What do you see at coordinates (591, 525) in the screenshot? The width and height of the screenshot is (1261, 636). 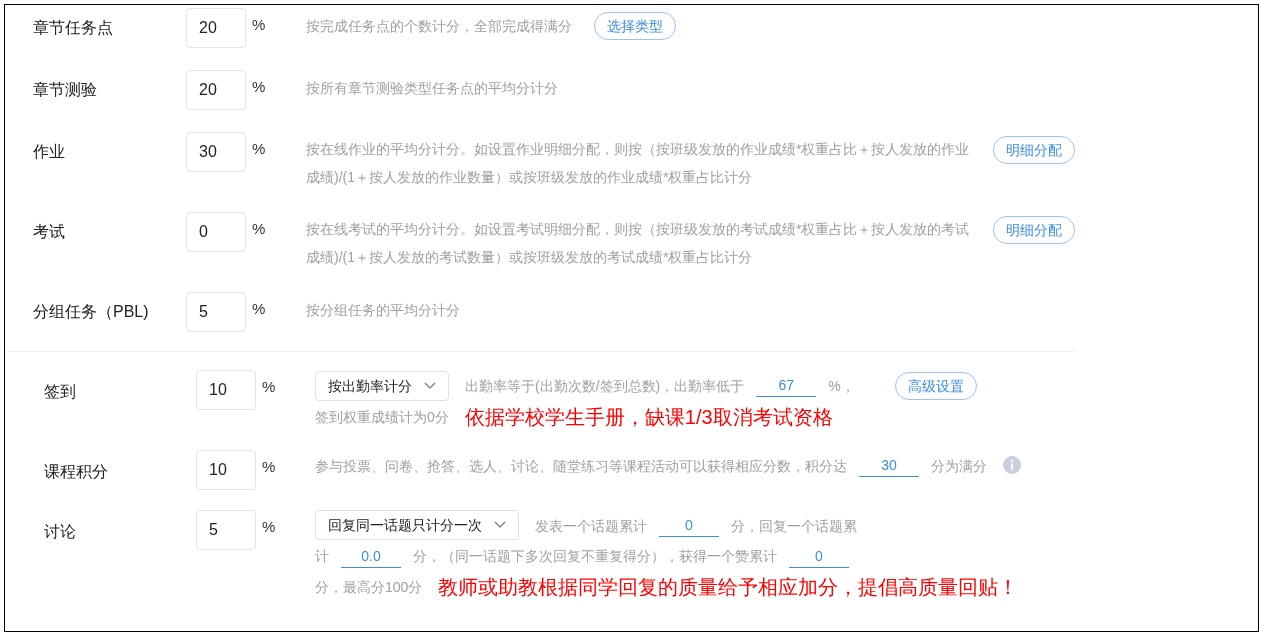 I see `rule-text: 发表一个话题累计` at bounding box center [591, 525].